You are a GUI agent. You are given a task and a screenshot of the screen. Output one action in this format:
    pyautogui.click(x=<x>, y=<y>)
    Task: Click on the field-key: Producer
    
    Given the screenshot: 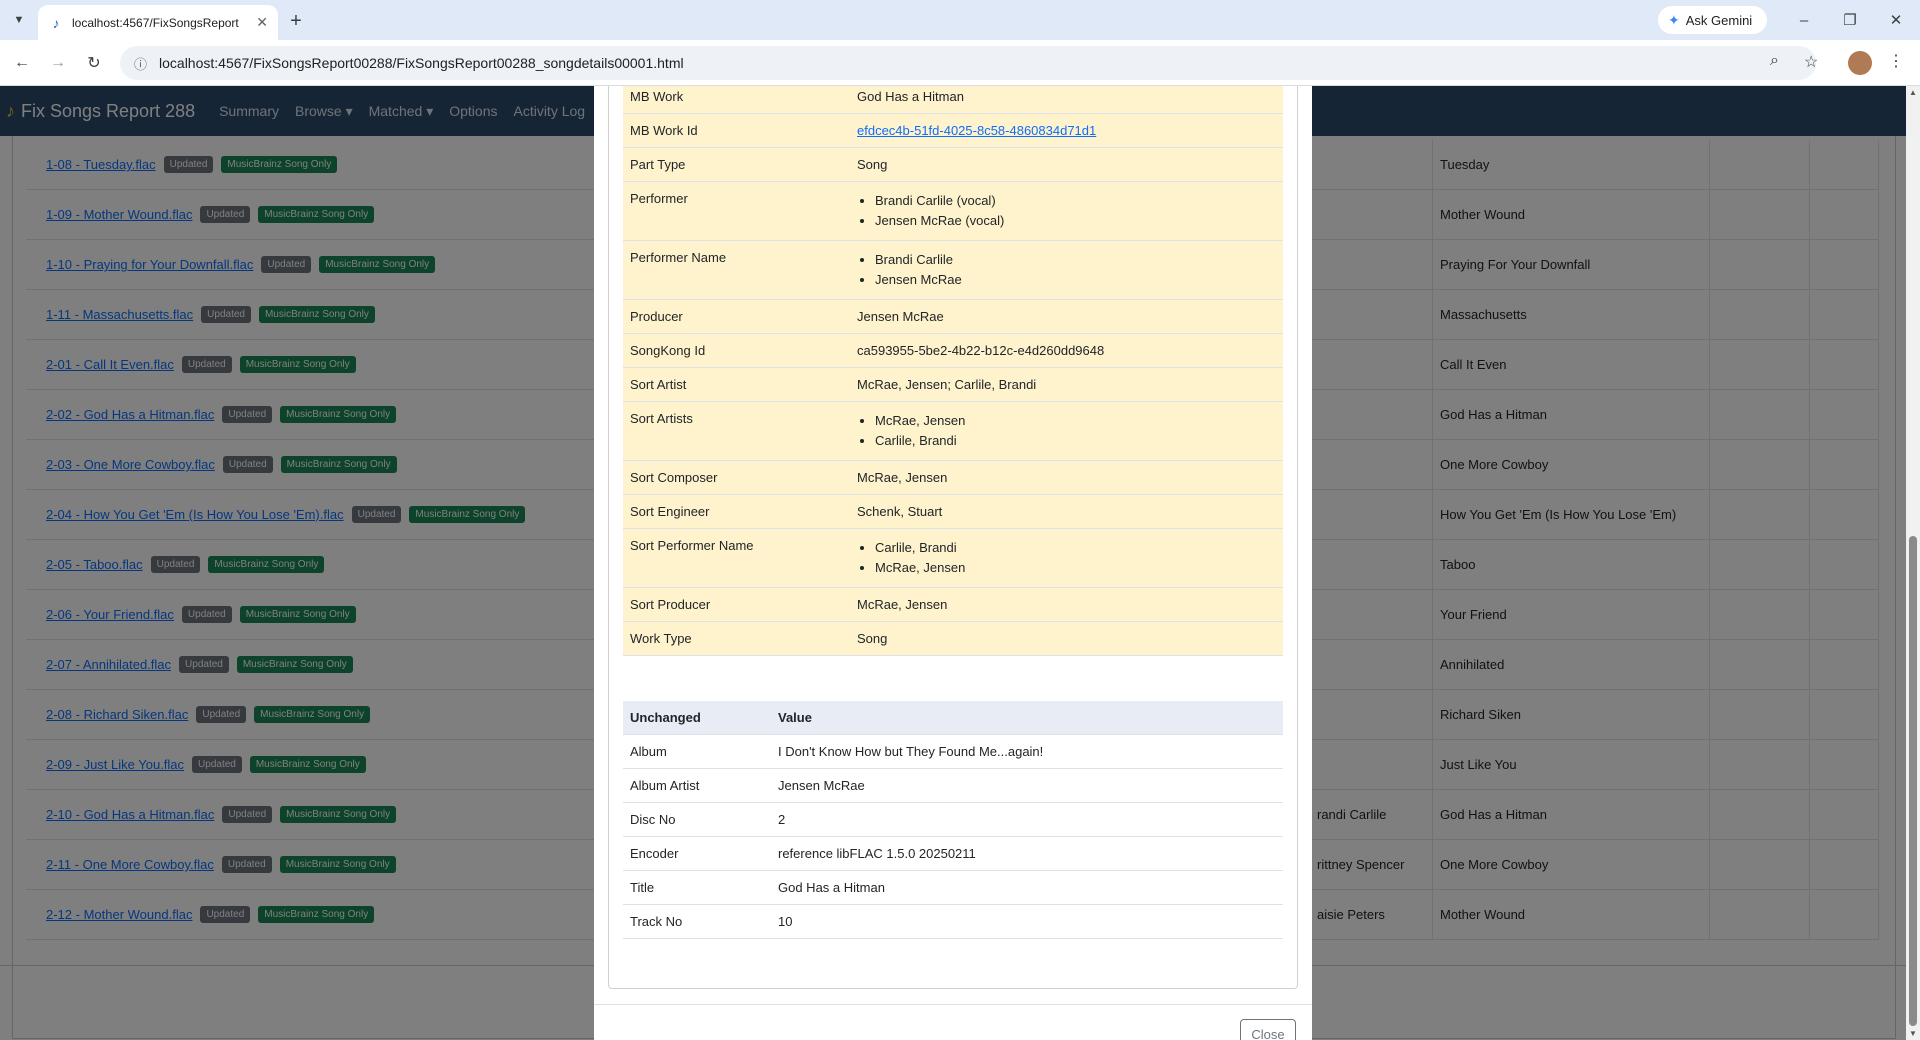 What is the action you would take?
    pyautogui.click(x=656, y=316)
    